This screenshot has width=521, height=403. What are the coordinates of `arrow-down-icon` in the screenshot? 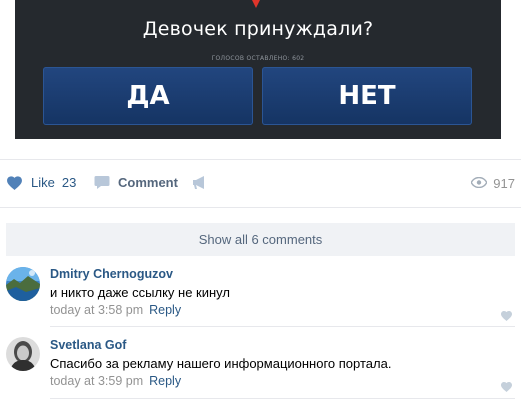 It's located at (256, 4).